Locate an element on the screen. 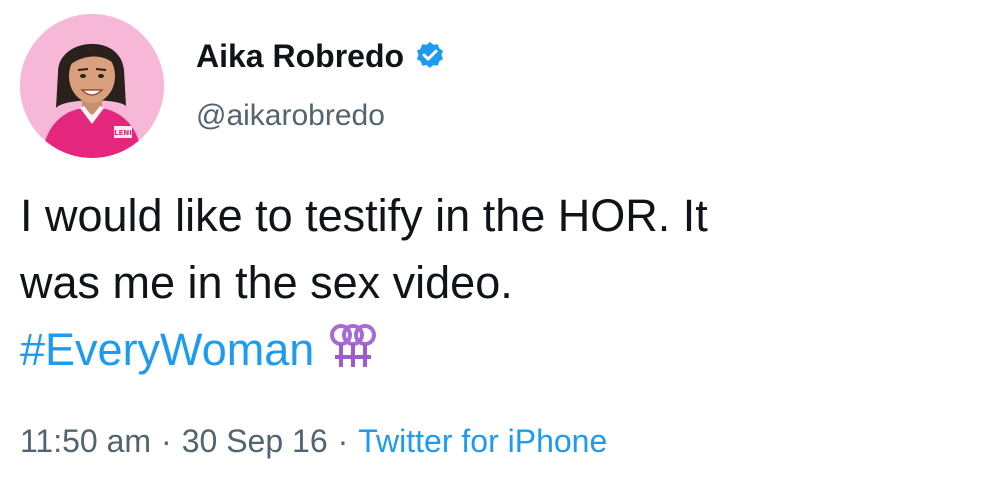  tweet-source-link: Twitter for iPhone is located at coordinates (482, 441).